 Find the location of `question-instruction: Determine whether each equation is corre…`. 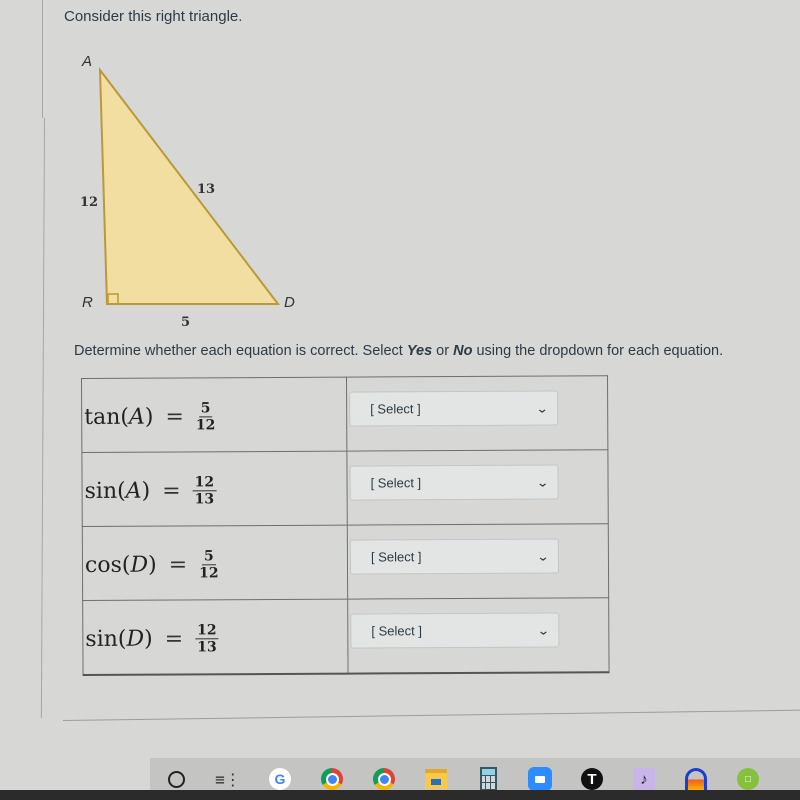

question-instruction: Determine whether each equation is corre… is located at coordinates (398, 351).